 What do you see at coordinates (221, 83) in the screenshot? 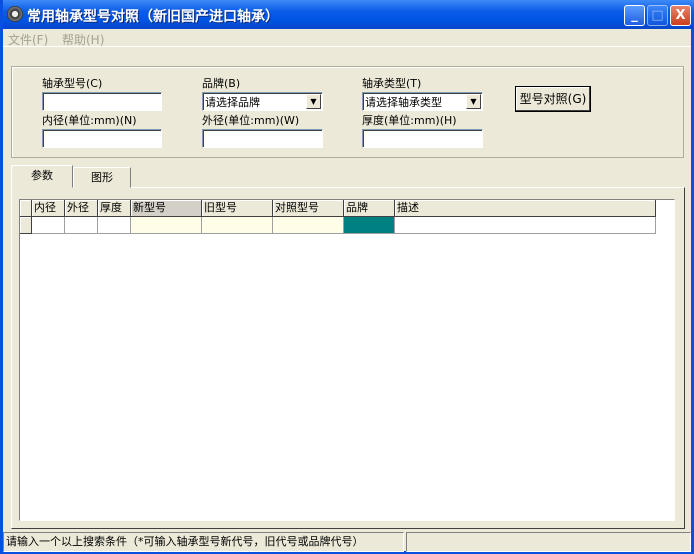
I see `brand-label: 品牌(B)` at bounding box center [221, 83].